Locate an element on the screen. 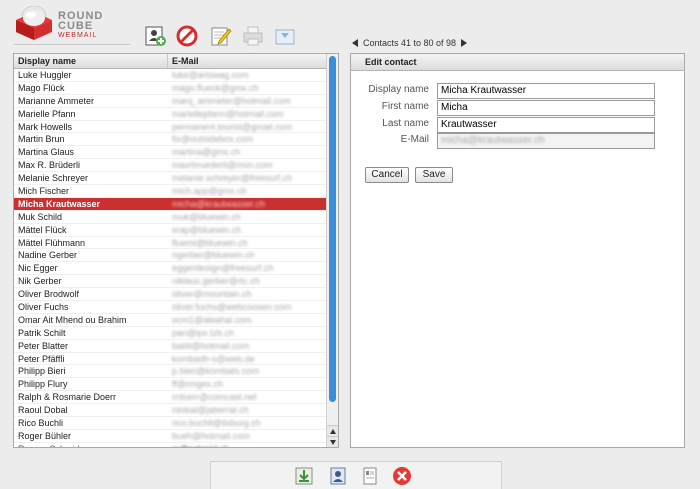  contact-email: melanie.schreyer@freesurf.ch is located at coordinates (232, 178).